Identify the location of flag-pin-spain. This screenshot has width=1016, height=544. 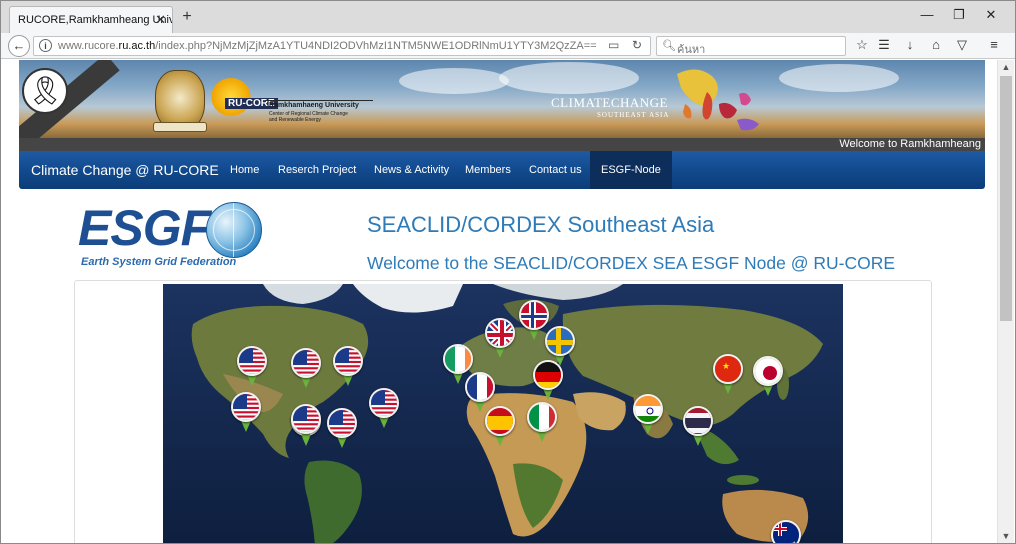
(500, 428).